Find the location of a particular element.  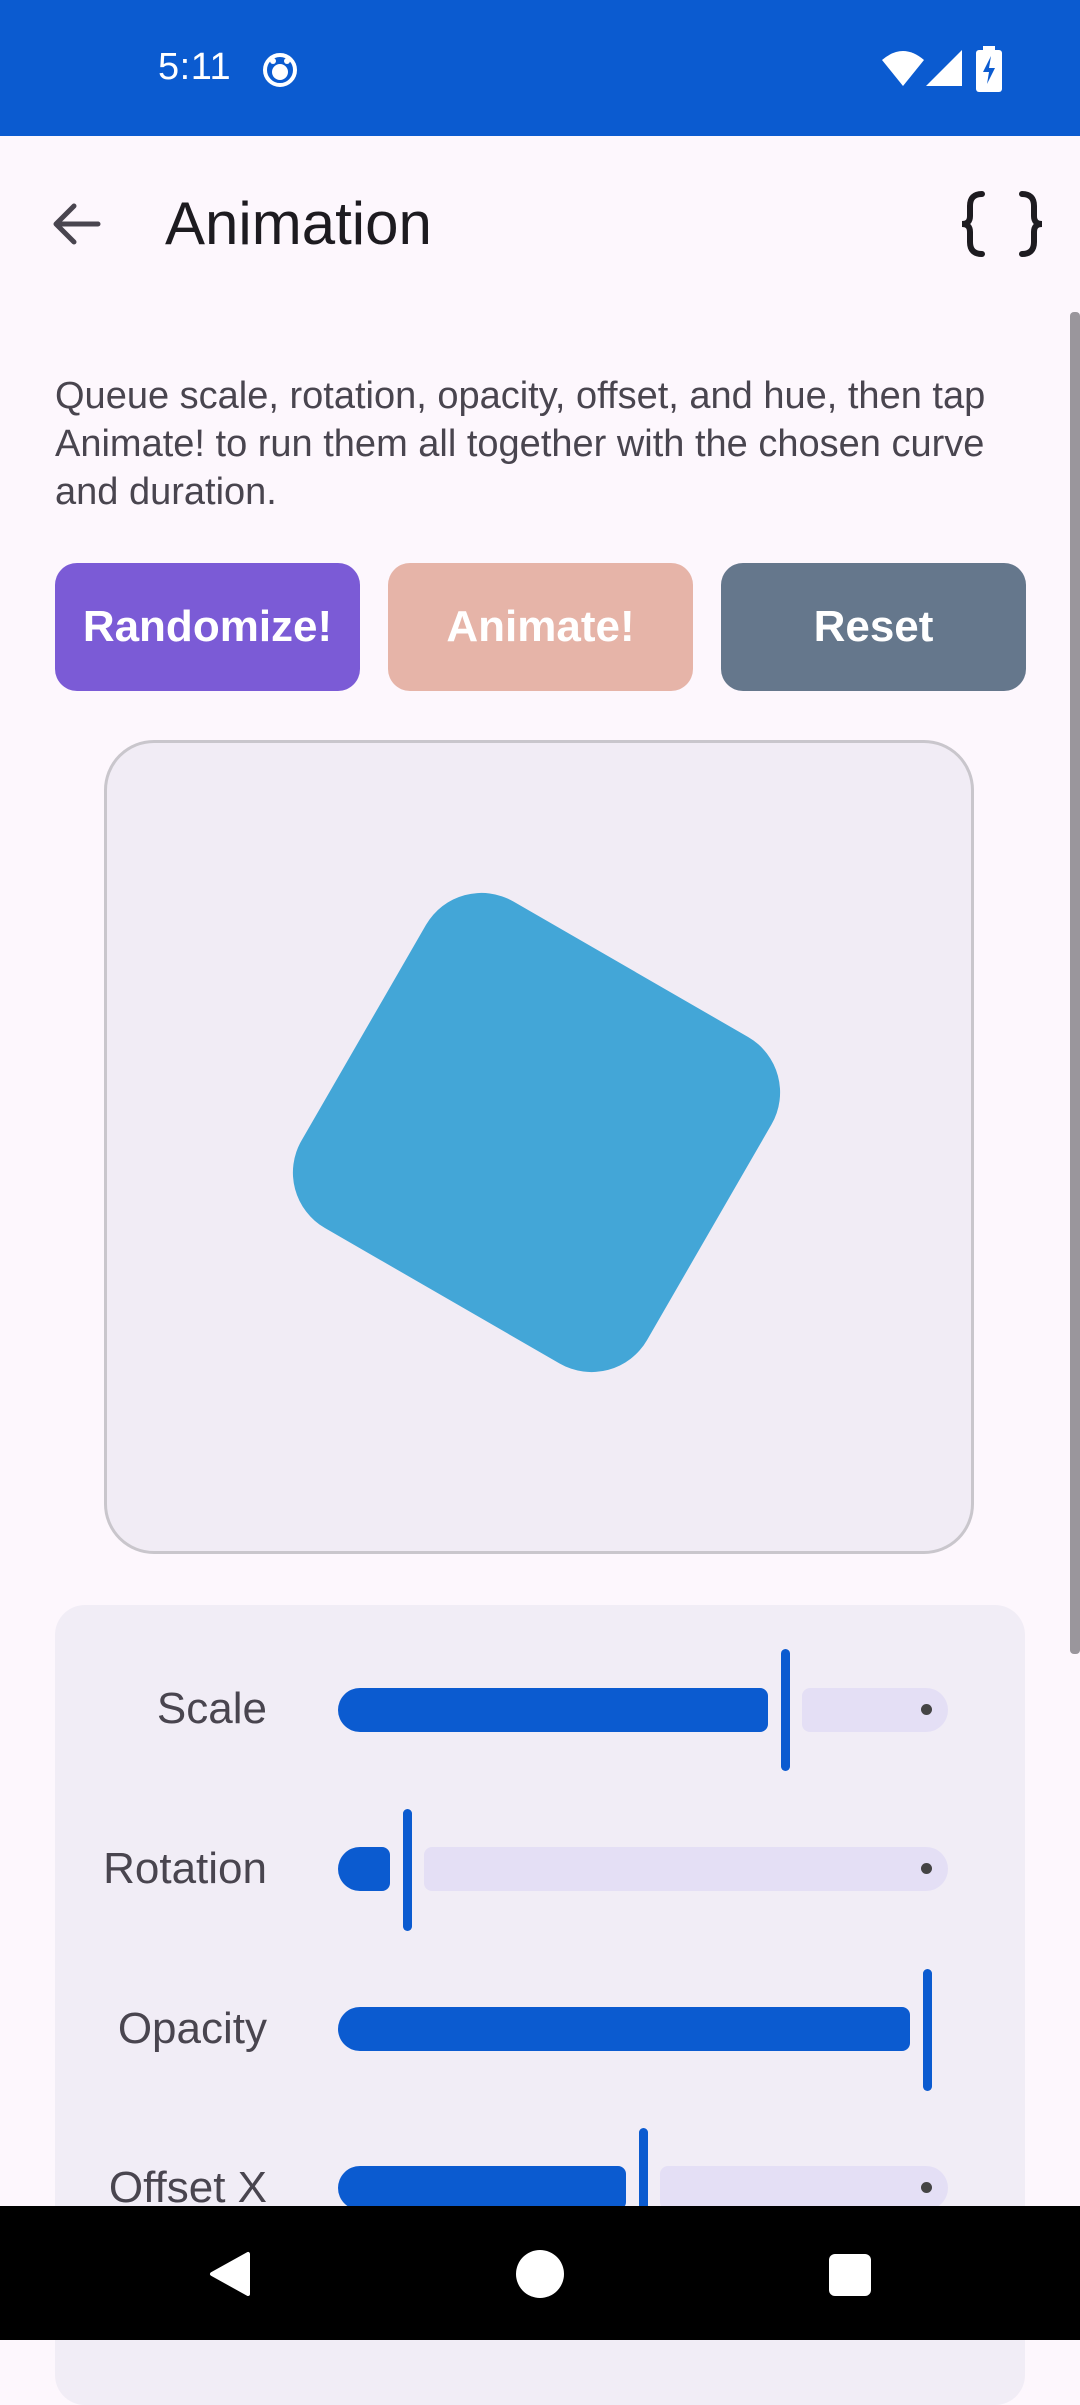

rotation-track-active is located at coordinates (364, 1869).